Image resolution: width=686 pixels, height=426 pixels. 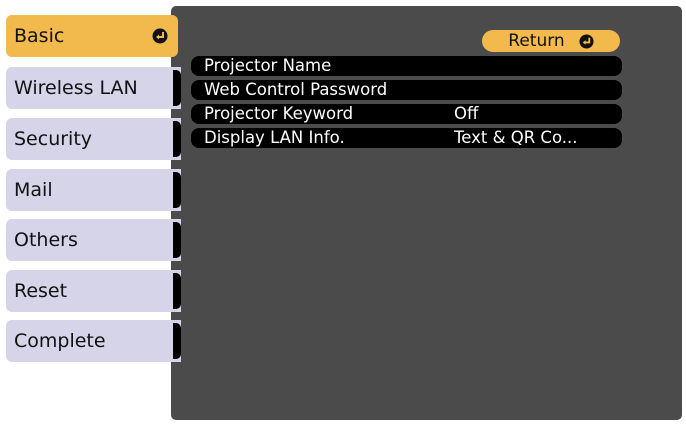 I want to click on tab-label: Reset, so click(x=41, y=291).